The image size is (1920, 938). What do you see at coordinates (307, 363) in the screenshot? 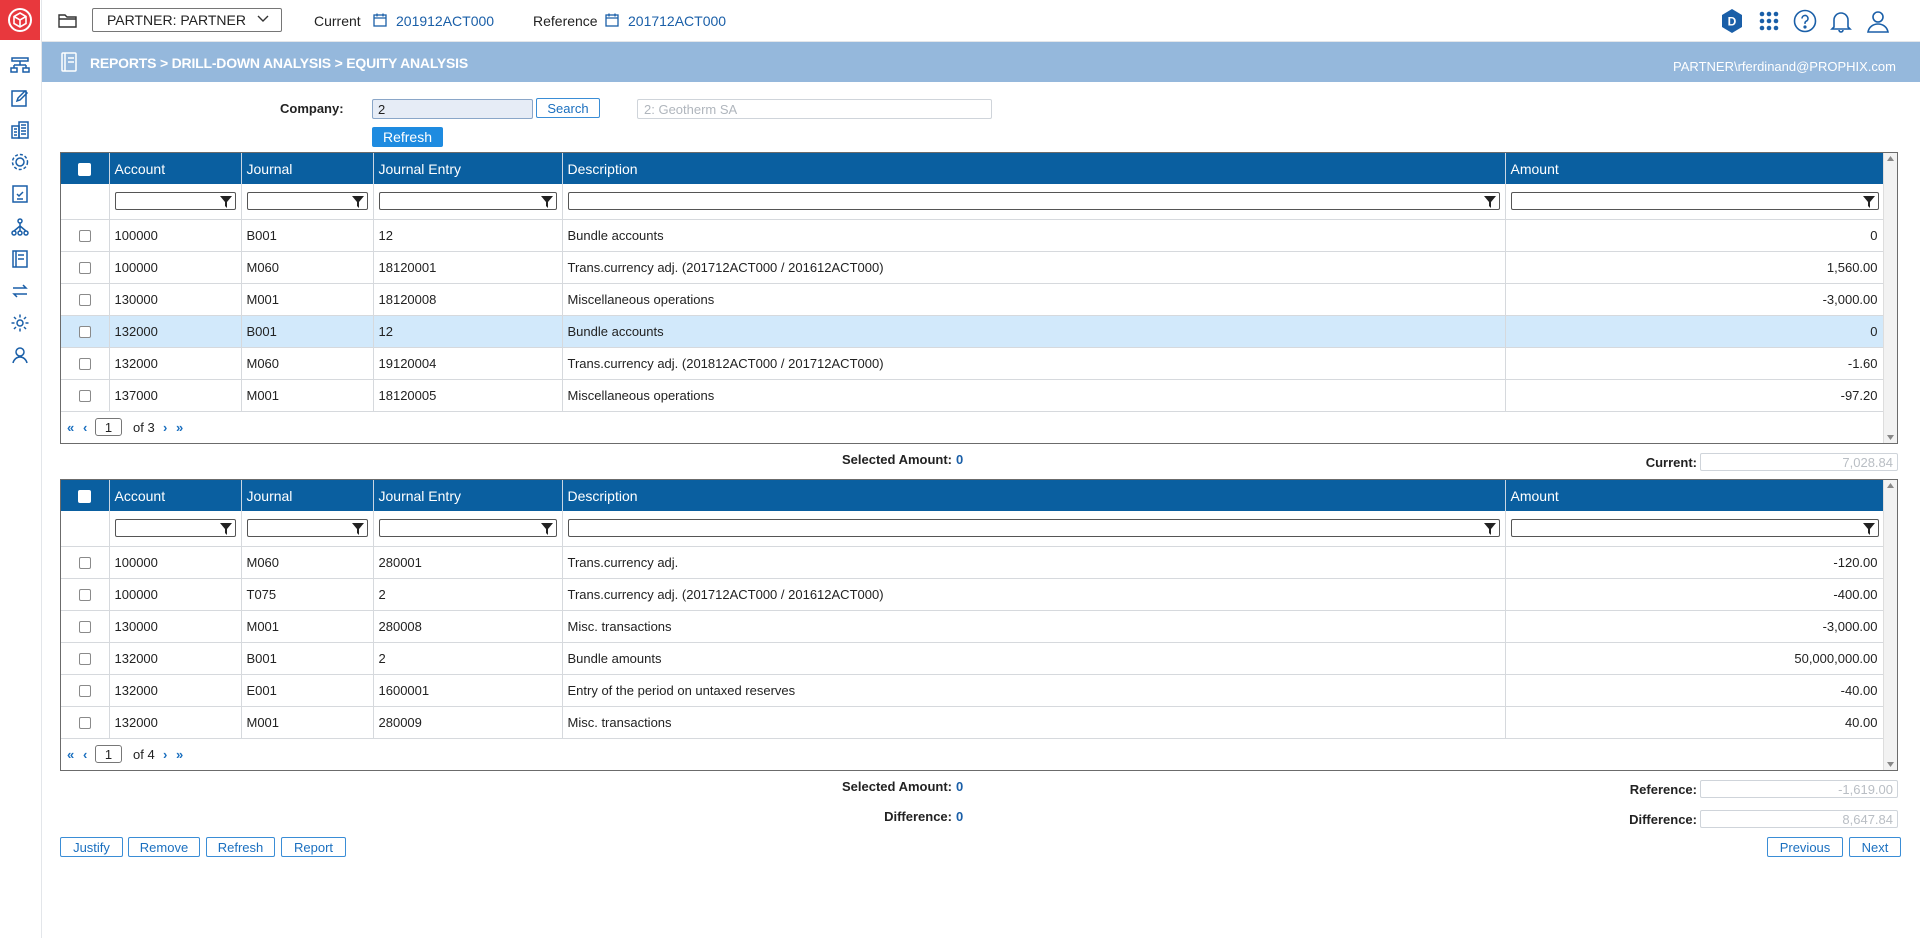
I see `cell-journal: M060` at bounding box center [307, 363].